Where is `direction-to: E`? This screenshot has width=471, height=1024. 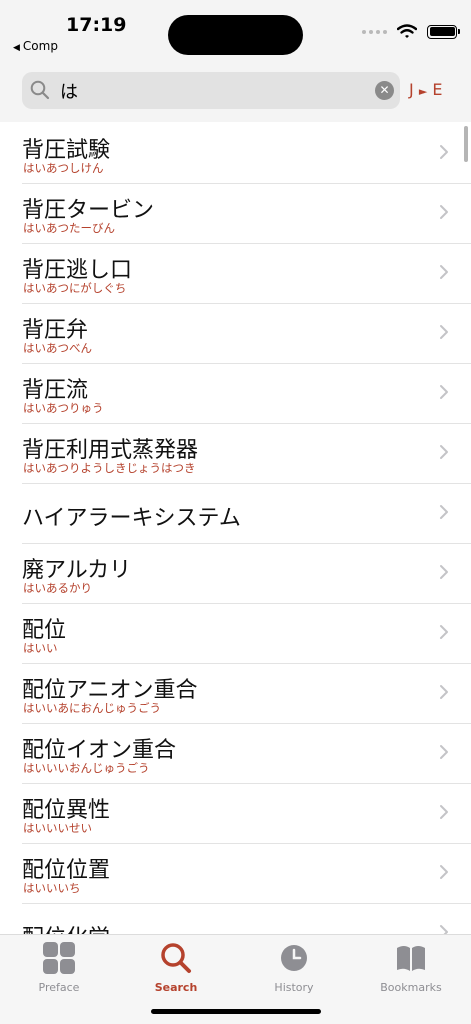 direction-to: E is located at coordinates (437, 89).